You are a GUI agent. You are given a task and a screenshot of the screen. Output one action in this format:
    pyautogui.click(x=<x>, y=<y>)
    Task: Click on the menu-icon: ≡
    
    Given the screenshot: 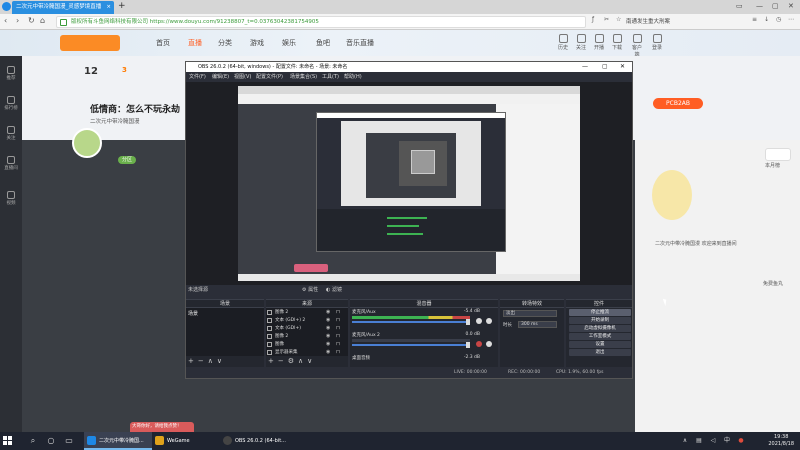 What is the action you would take?
    pyautogui.click(x=754, y=19)
    